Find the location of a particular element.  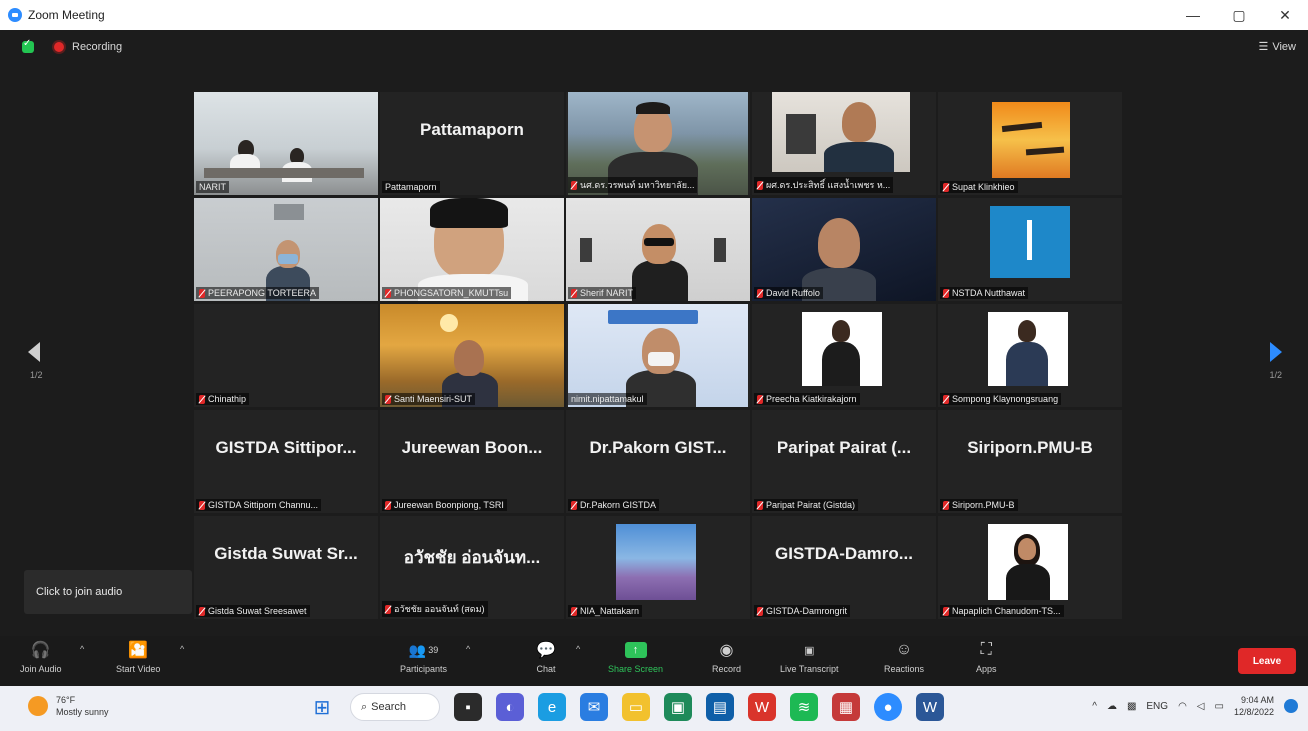

notification-icon is located at coordinates (1291, 706).